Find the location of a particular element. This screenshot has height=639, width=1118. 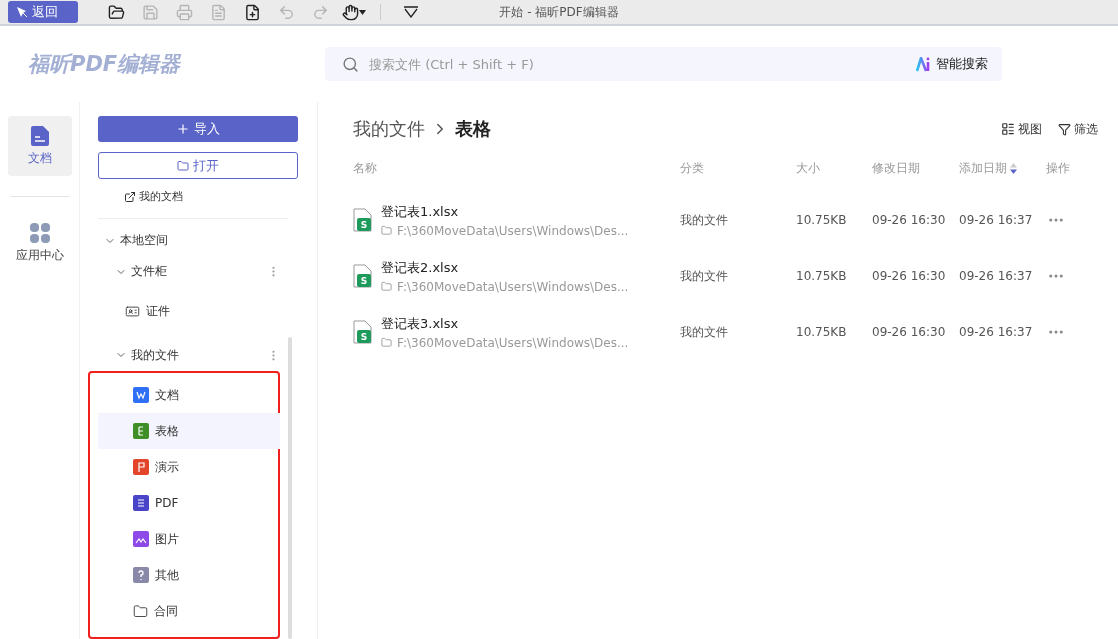

filter-icon is located at coordinates (1064, 129).